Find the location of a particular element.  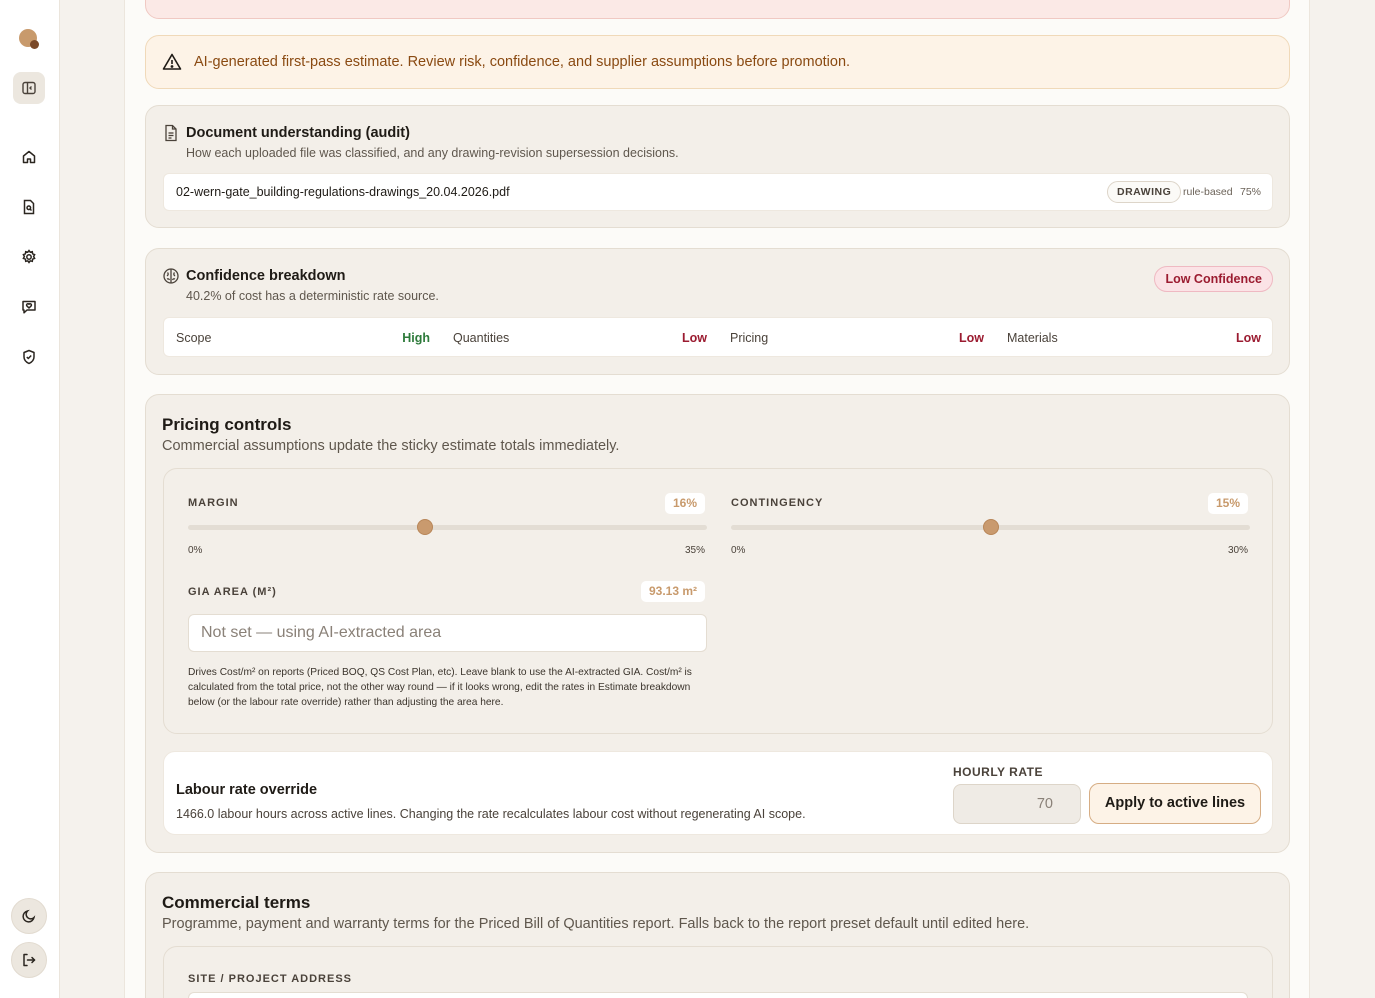

nav-feedback is located at coordinates (29, 307).